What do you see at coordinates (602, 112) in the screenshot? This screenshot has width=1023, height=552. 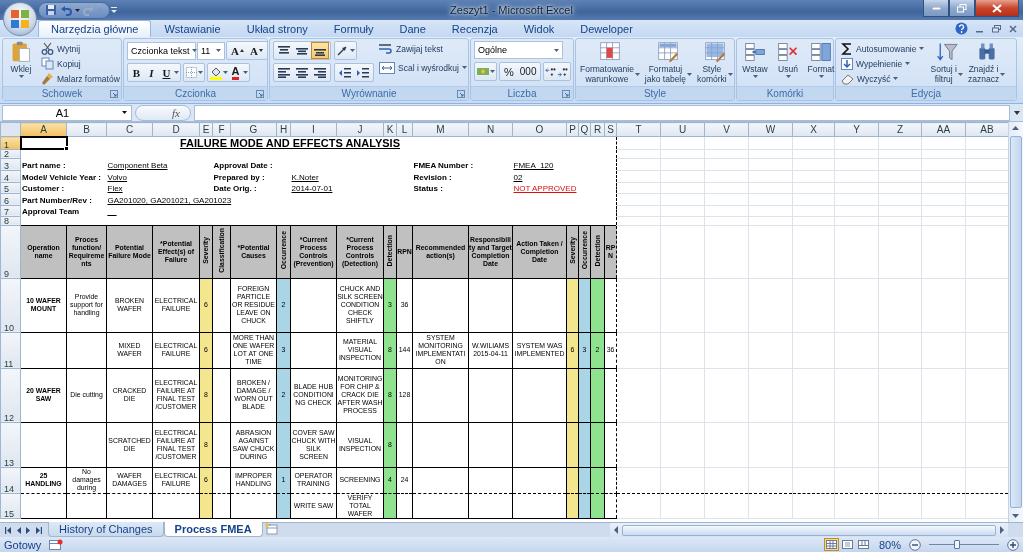 I see `formula-input` at bounding box center [602, 112].